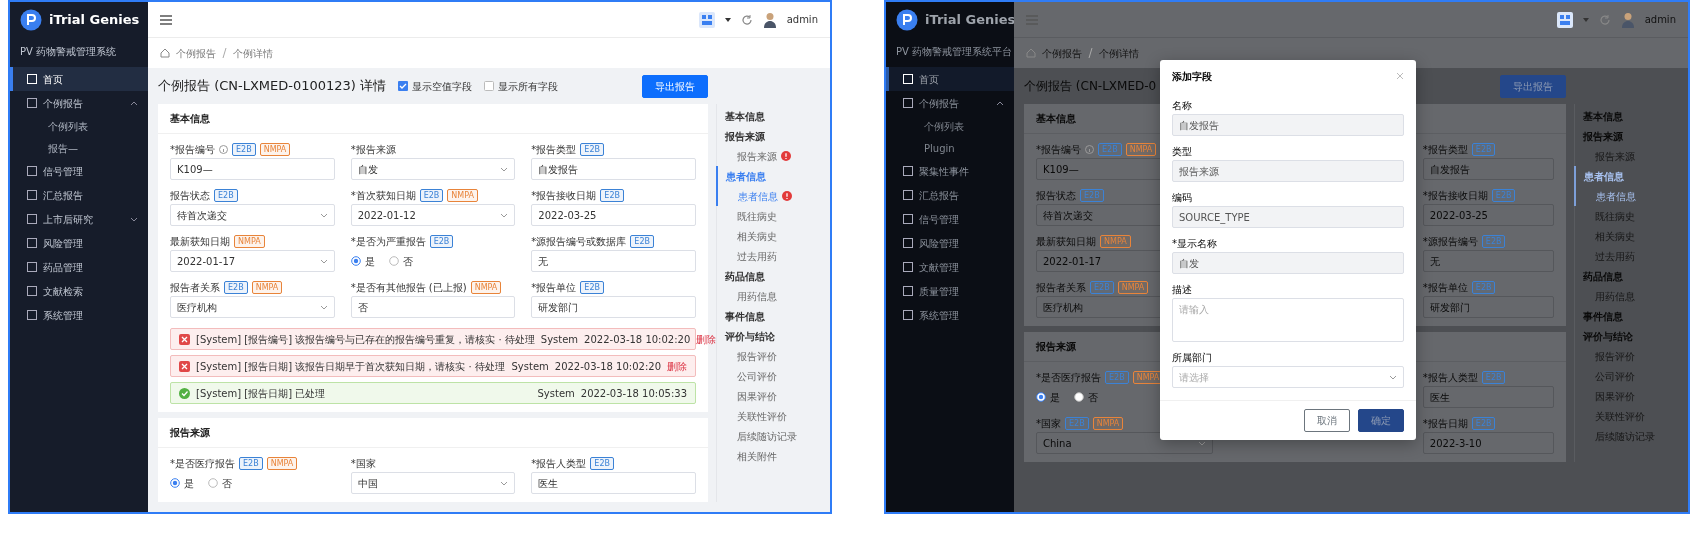  Describe the element at coordinates (1327, 420) in the screenshot. I see `cancel-button: 取消` at that location.